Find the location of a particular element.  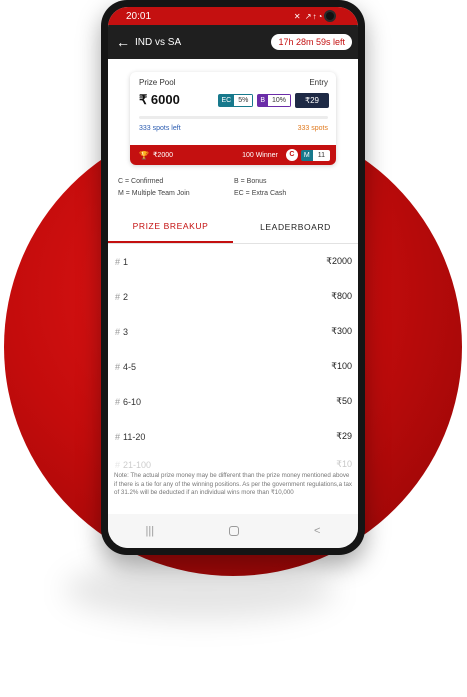

status-bar: 20:01 ✕ ↗↑◔ ▮ is located at coordinates (233, 16).